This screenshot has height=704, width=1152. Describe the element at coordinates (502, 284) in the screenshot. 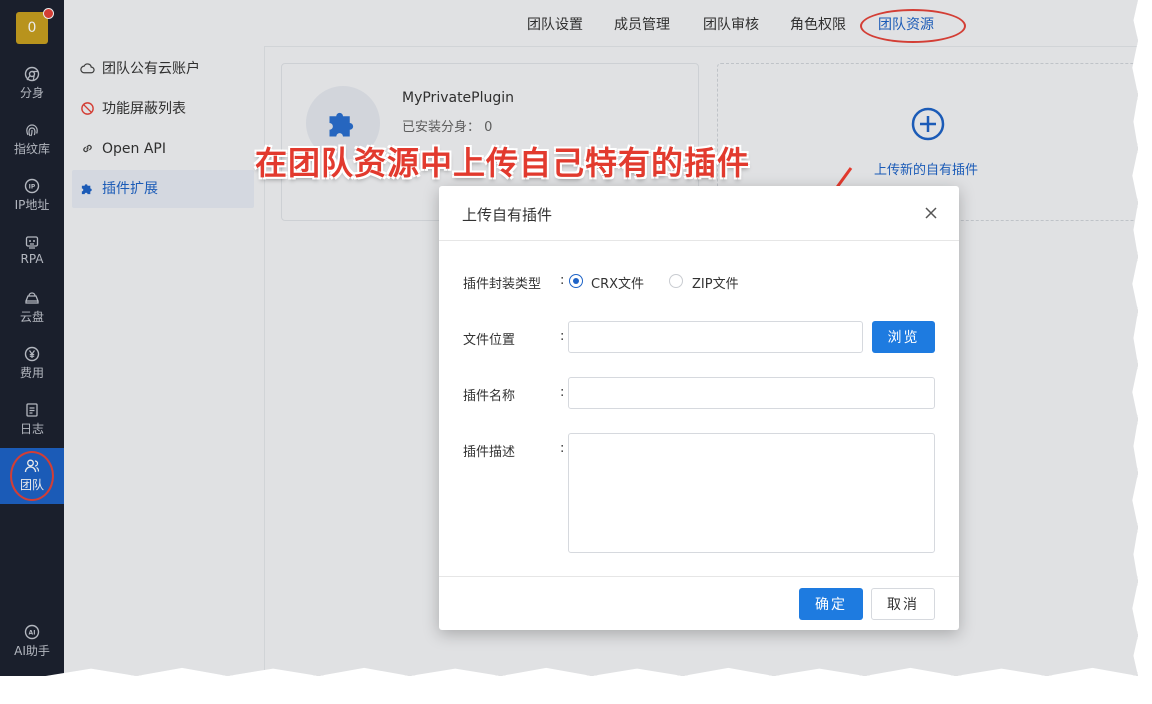

I see `package-type-label: 插件封装类型` at that location.